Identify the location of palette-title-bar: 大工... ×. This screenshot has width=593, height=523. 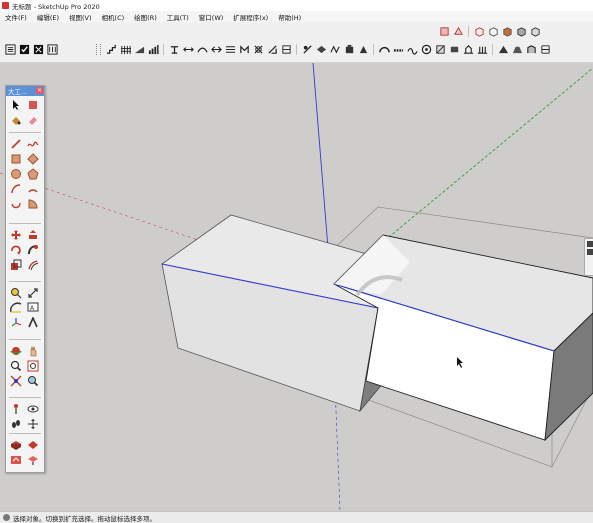
(25, 91).